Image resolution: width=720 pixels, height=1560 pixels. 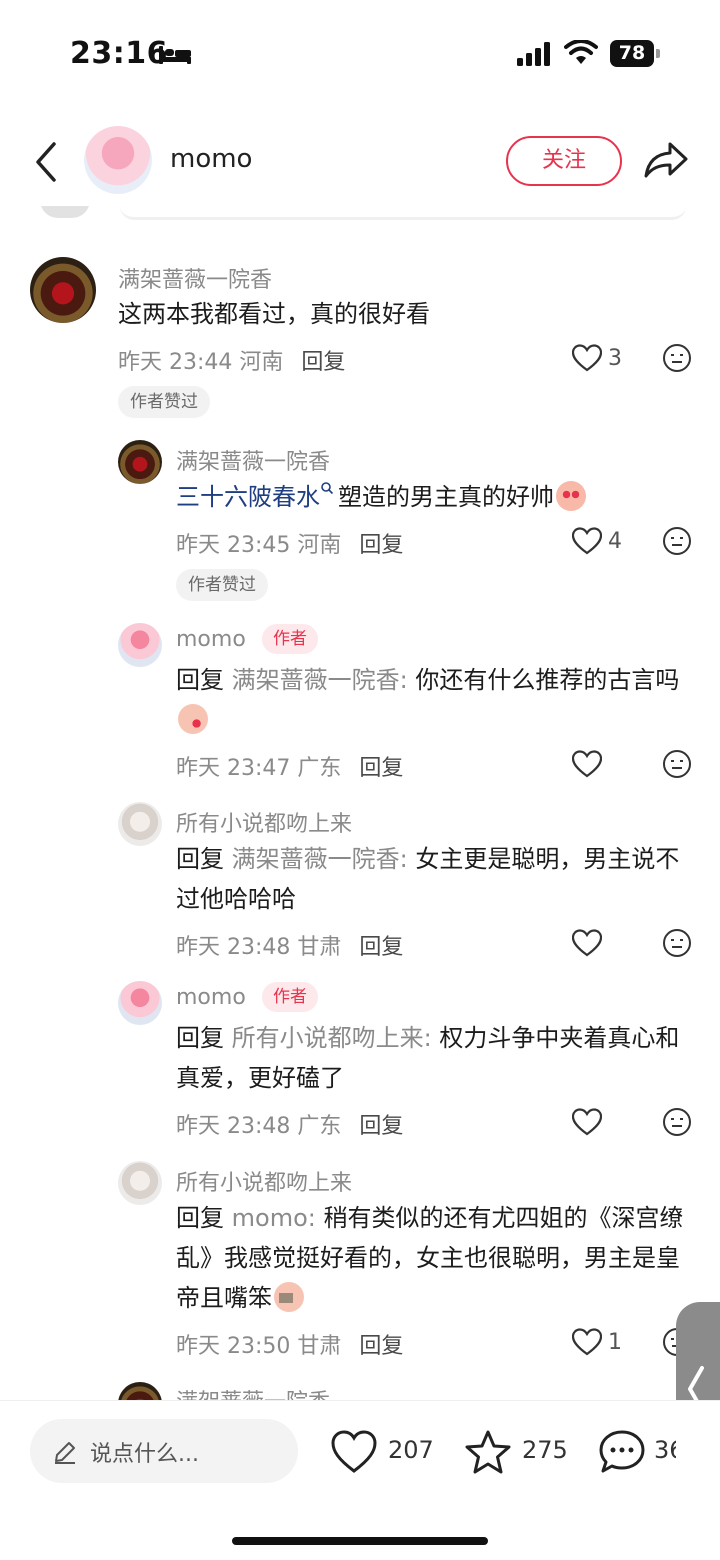 What do you see at coordinates (259, 1346) in the screenshot?
I see `comment-time-location: 昨天 23:50 甘肃` at bounding box center [259, 1346].